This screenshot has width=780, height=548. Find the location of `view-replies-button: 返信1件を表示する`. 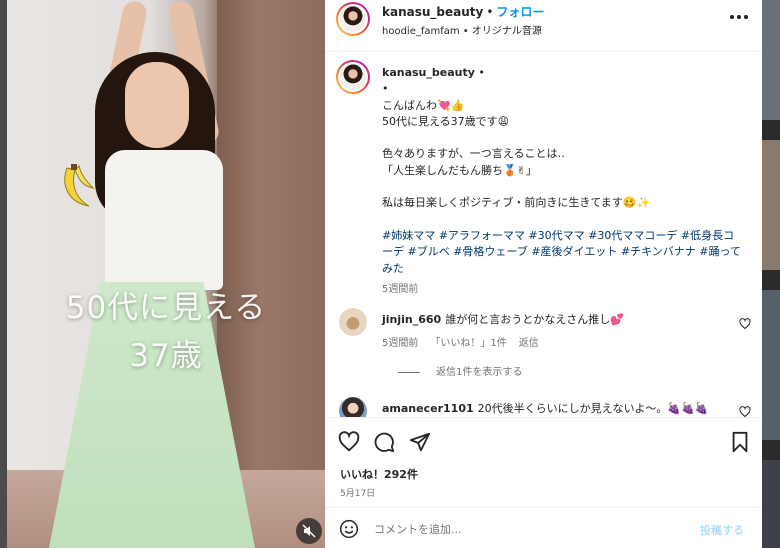

view-replies-button: 返信1件を表示する is located at coordinates (460, 370).